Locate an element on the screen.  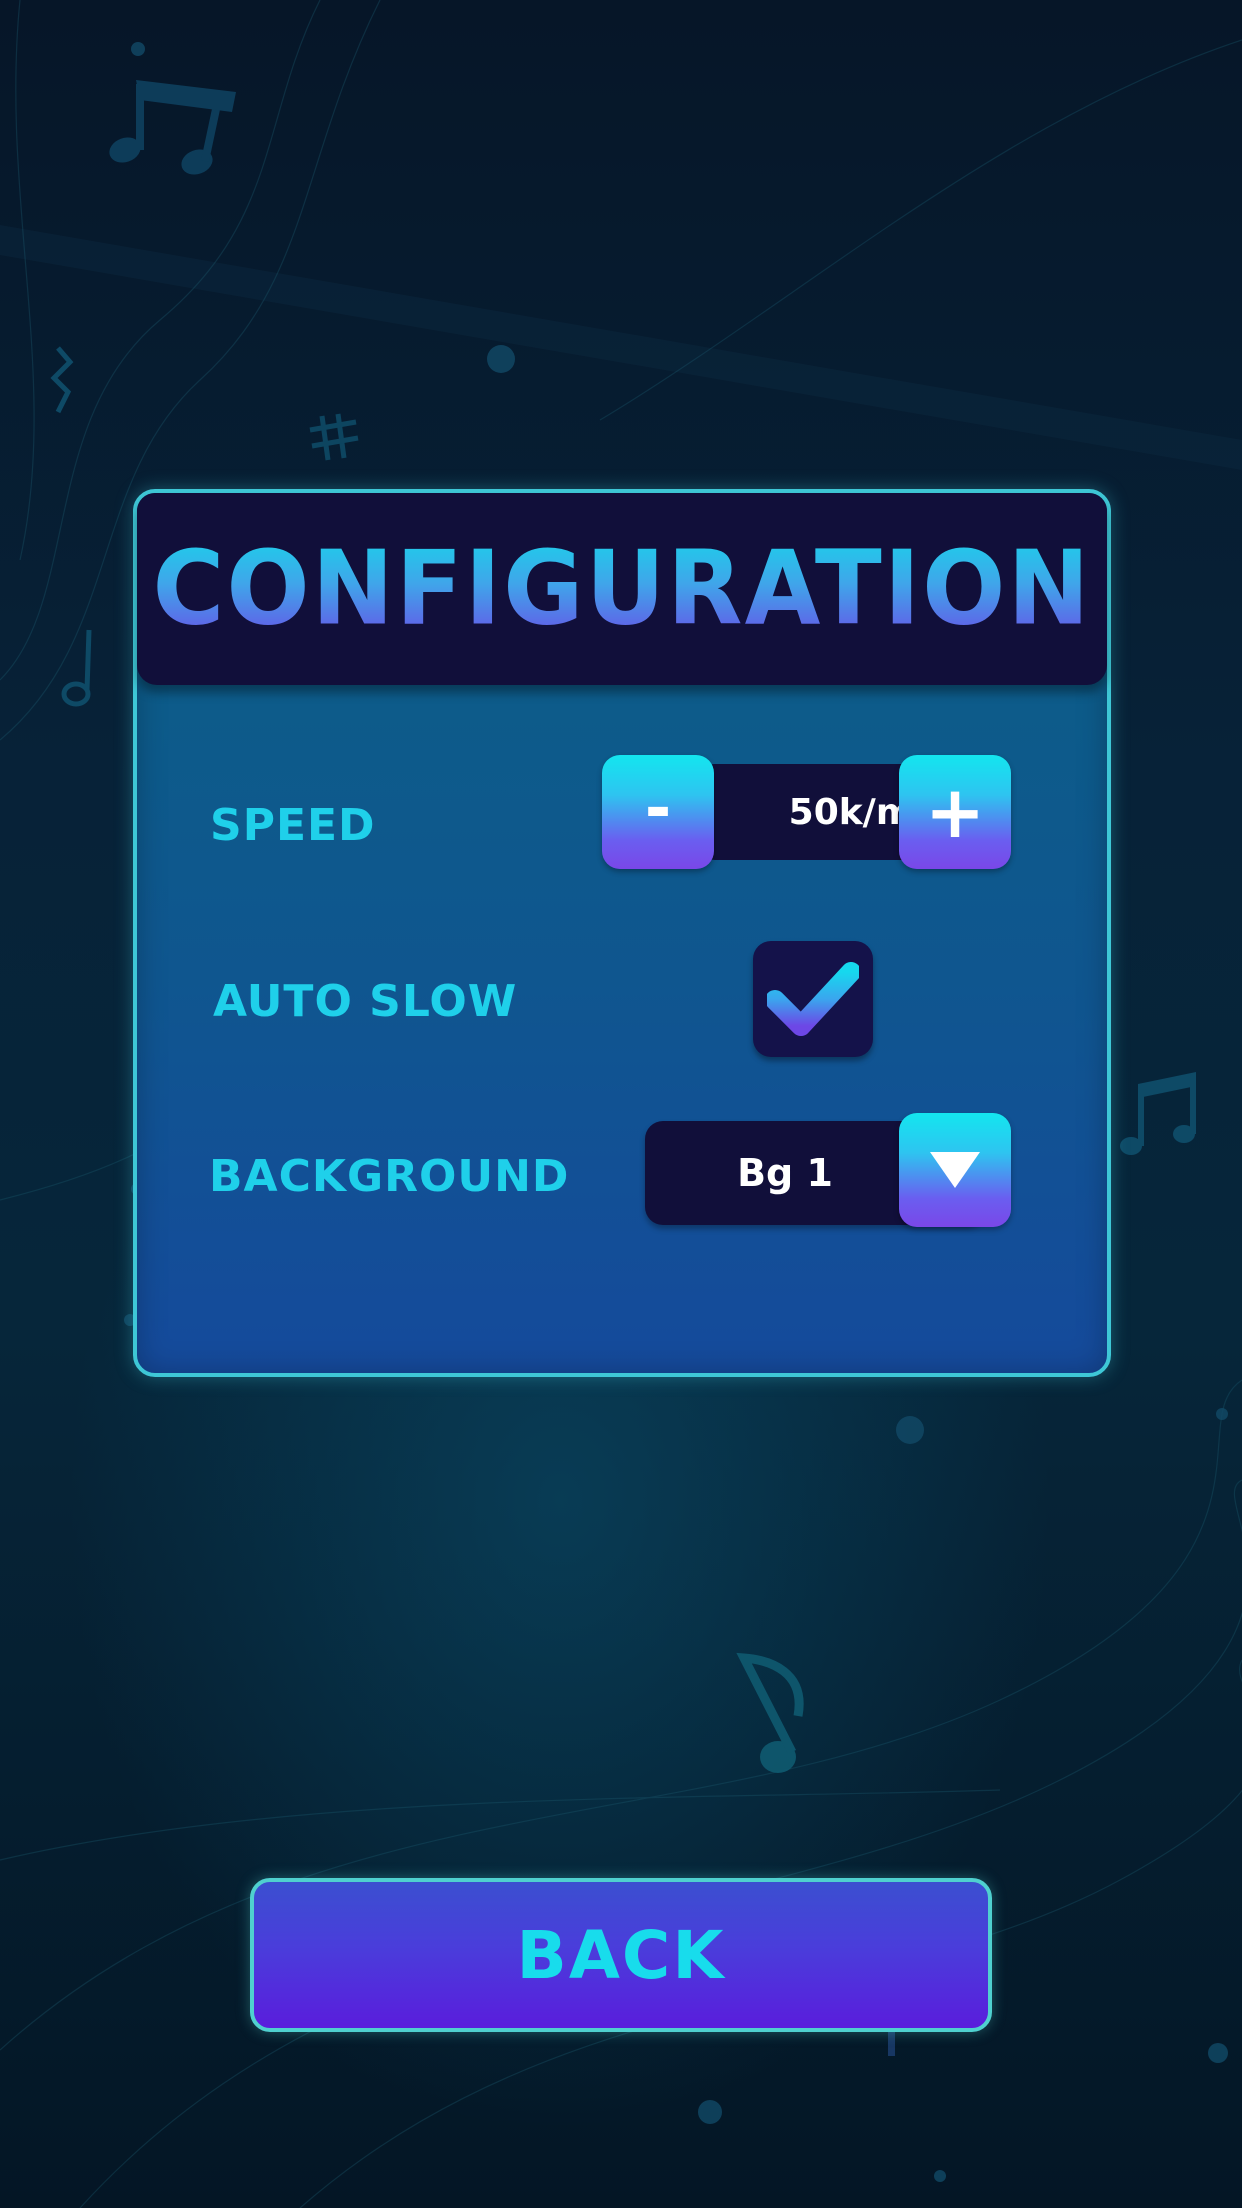
speed-label: SPEED is located at coordinates (293, 825).